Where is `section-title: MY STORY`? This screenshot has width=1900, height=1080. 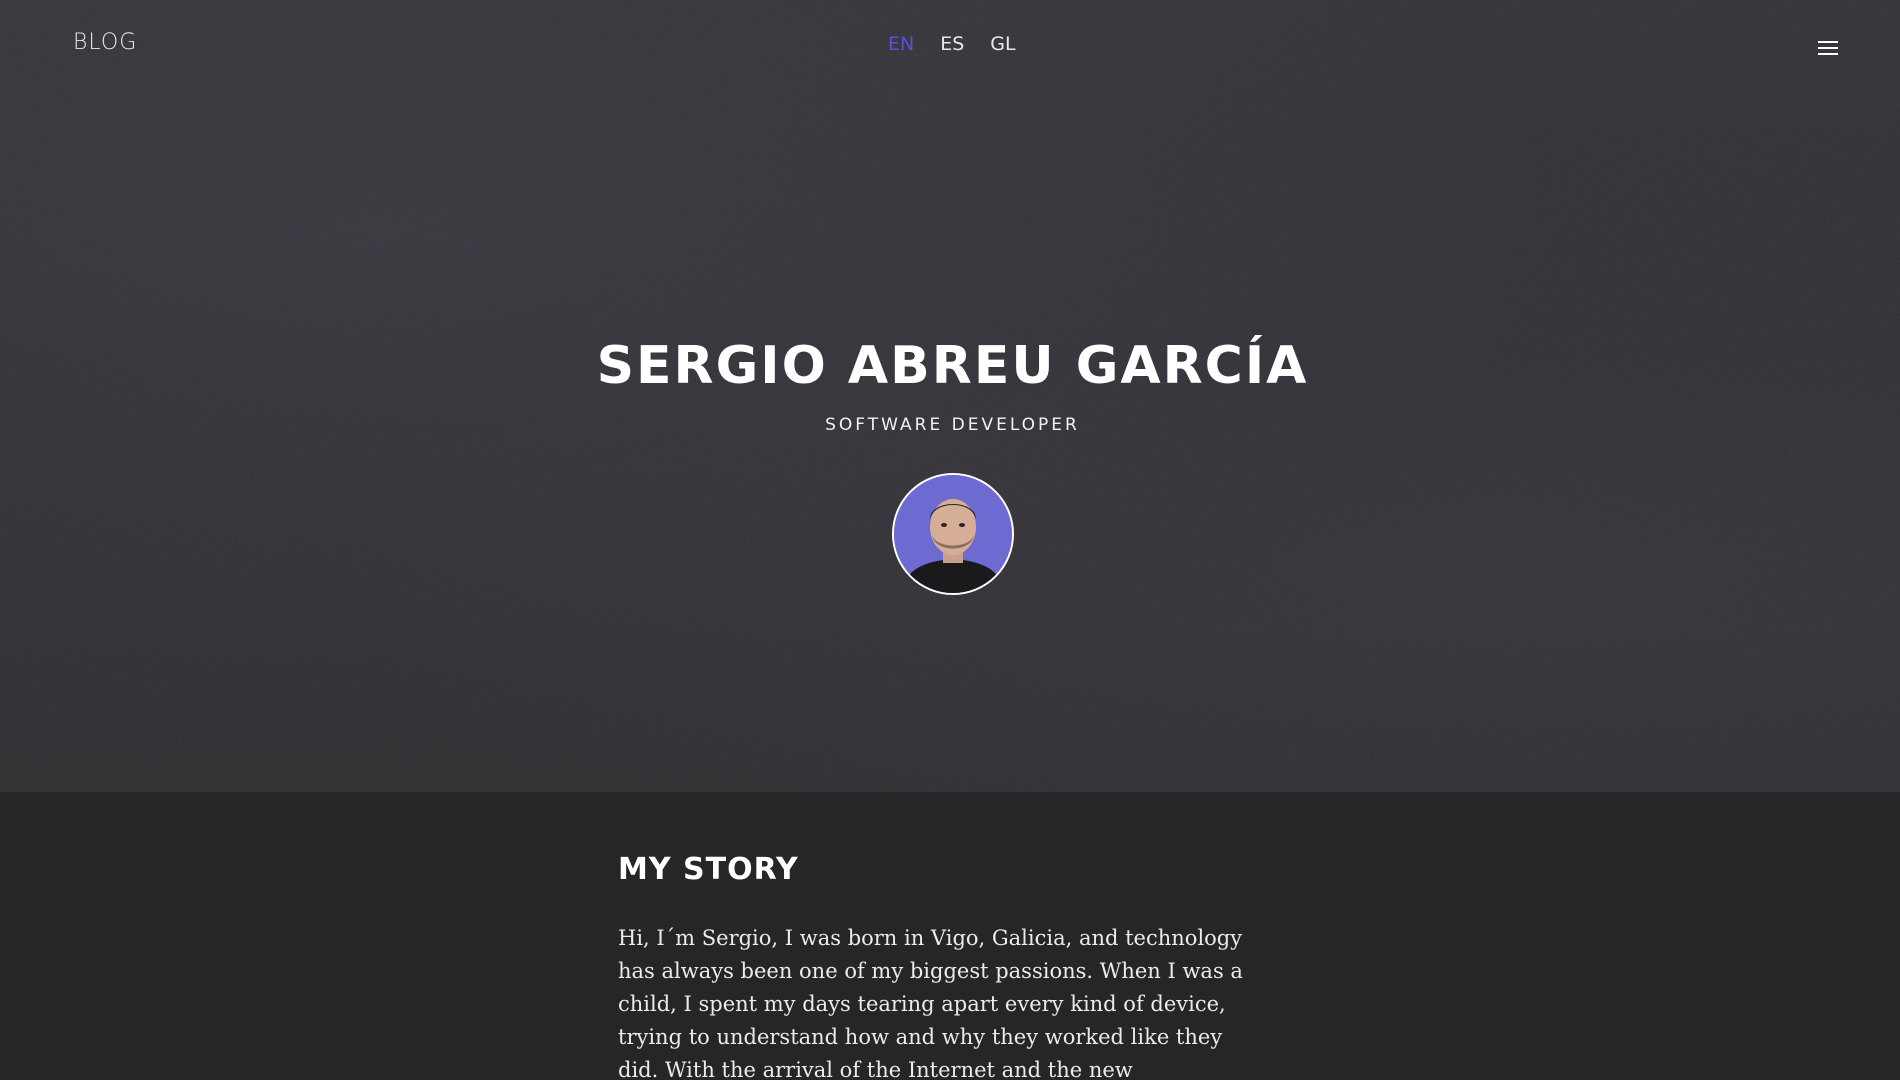 section-title: MY STORY is located at coordinates (708, 869).